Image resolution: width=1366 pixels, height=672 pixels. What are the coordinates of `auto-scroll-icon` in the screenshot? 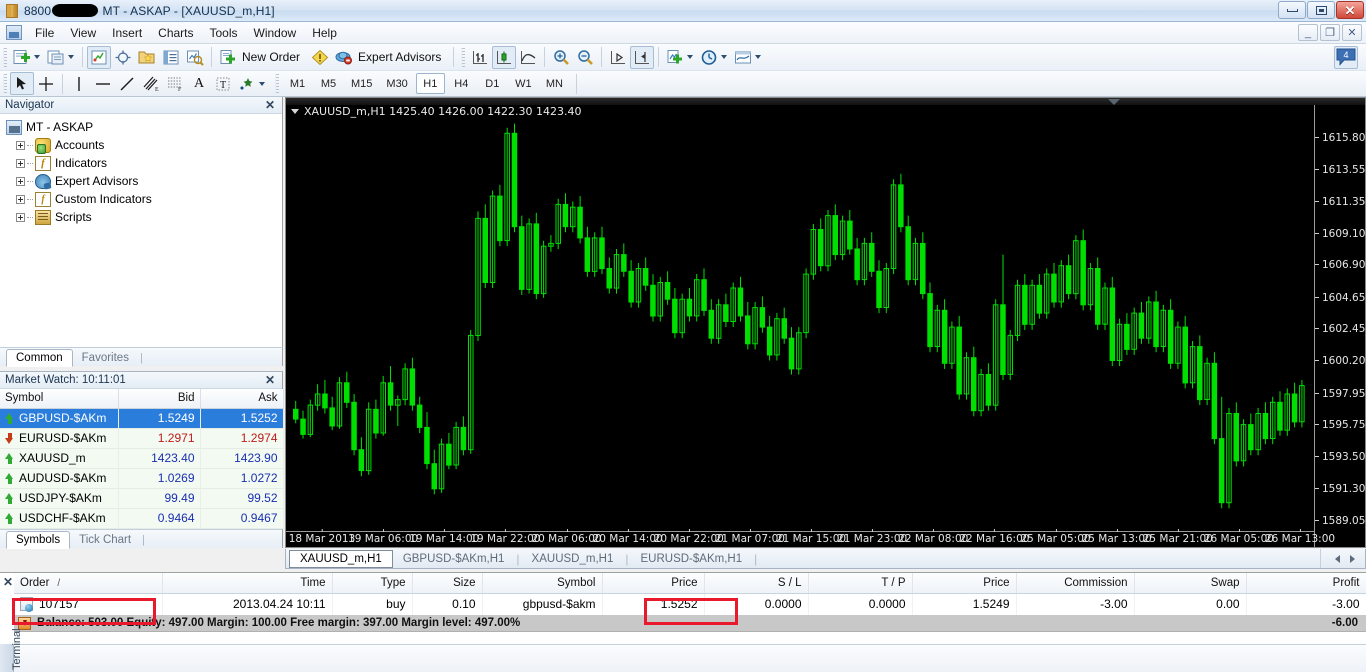 It's located at (618, 57).